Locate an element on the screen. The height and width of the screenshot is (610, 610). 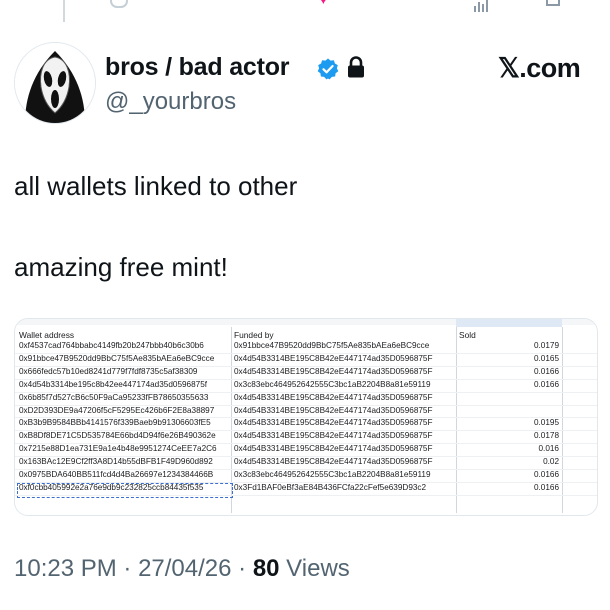
header-wallet: Wallet address is located at coordinates (47, 335).